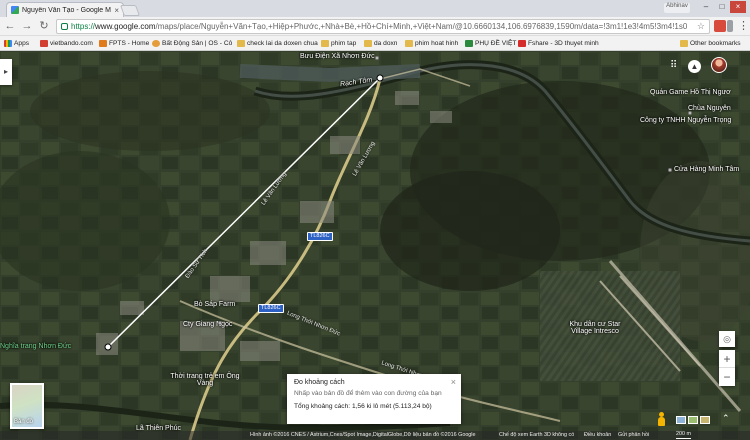 The image size is (750, 440). Describe the element at coordinates (496, 43) in the screenshot. I see `bookmark-label: PHỤ ĐỀ VIỆT` at that location.